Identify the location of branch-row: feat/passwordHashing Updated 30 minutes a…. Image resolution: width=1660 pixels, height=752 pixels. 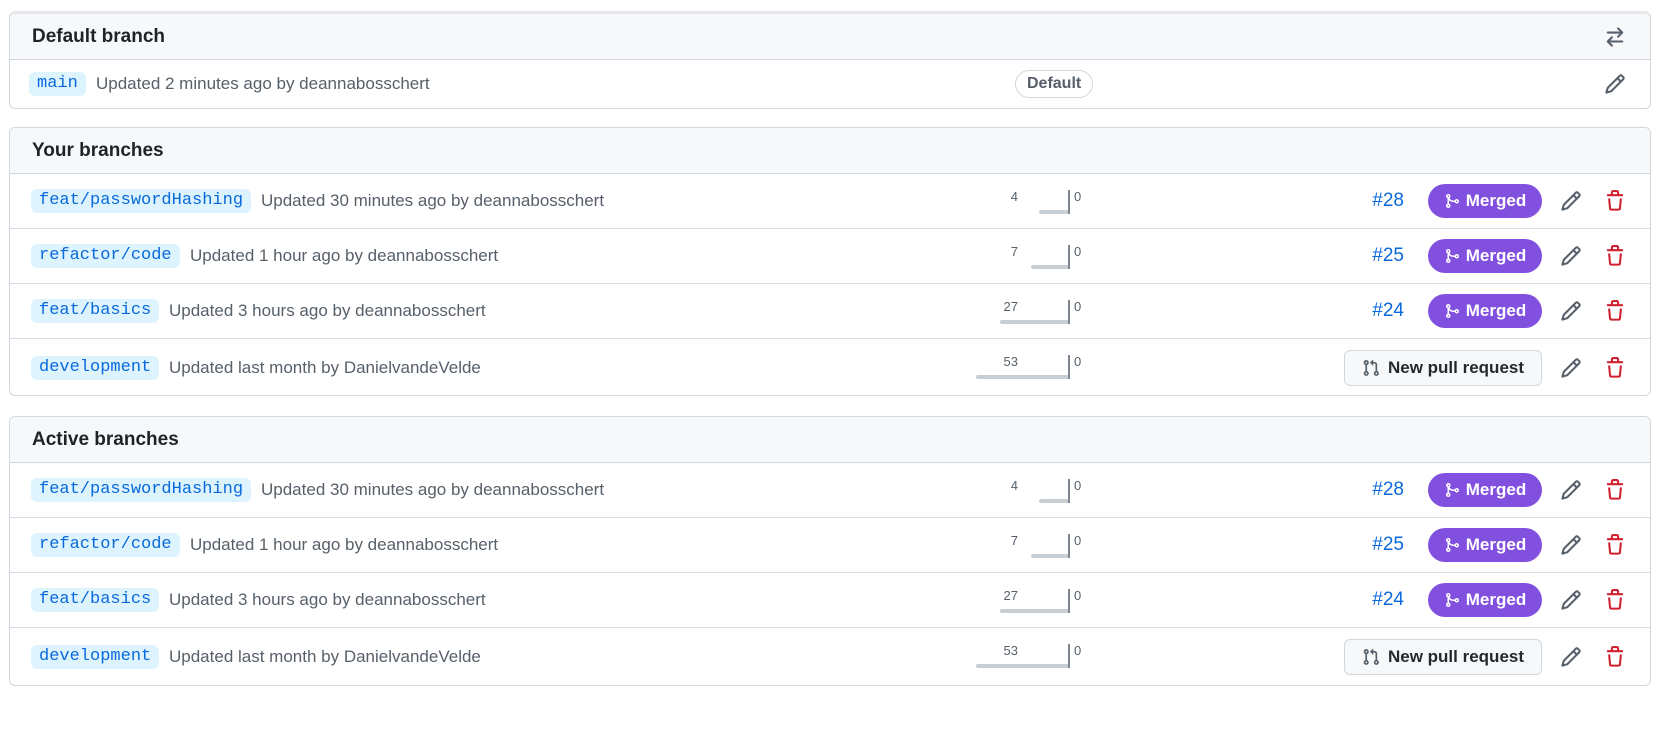
(830, 201).